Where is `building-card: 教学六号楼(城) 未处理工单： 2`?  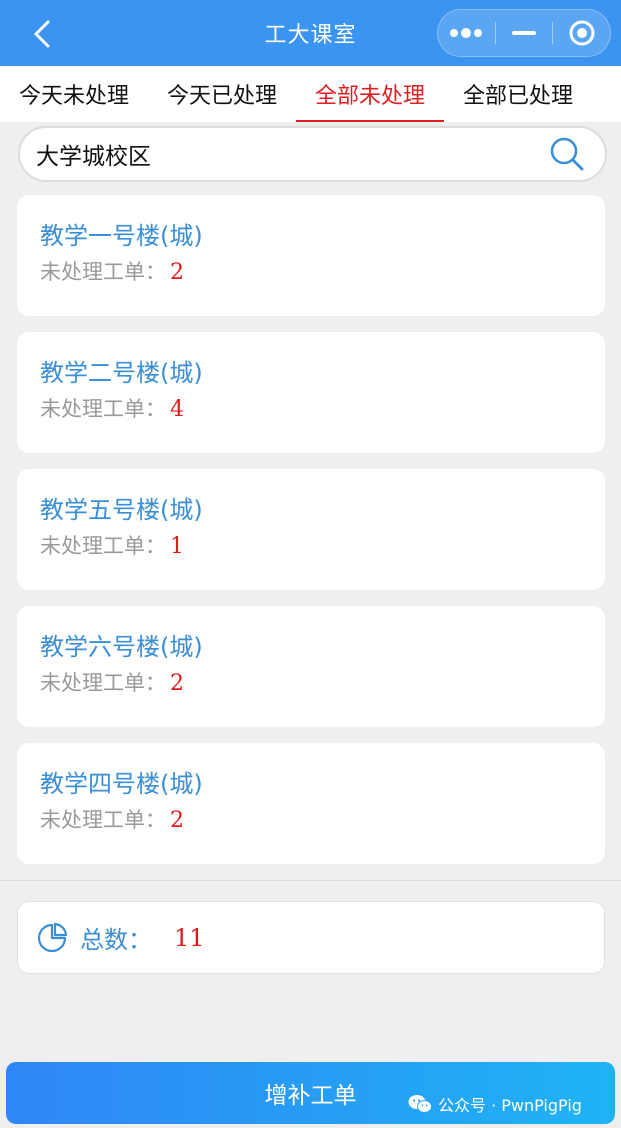
building-card: 教学六号楼(城) 未处理工单： 2 is located at coordinates (311, 666).